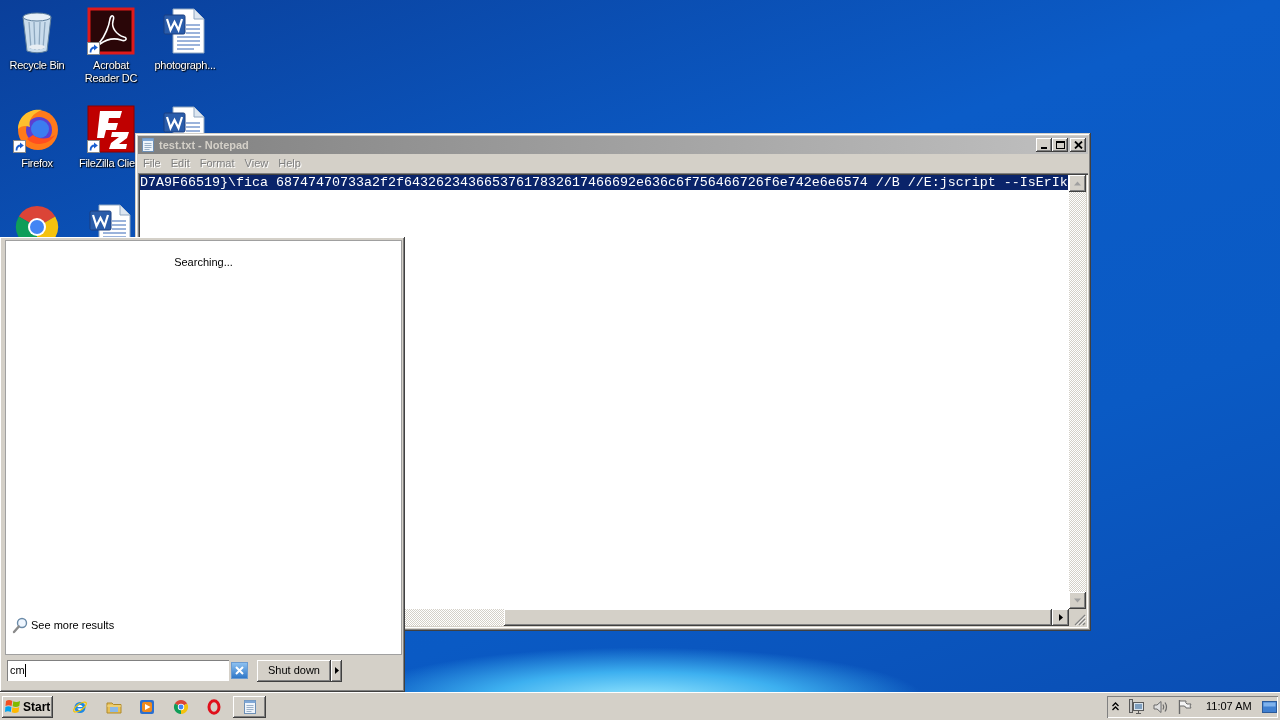  What do you see at coordinates (1229, 706) in the screenshot?
I see `clock: 11:07 AM` at bounding box center [1229, 706].